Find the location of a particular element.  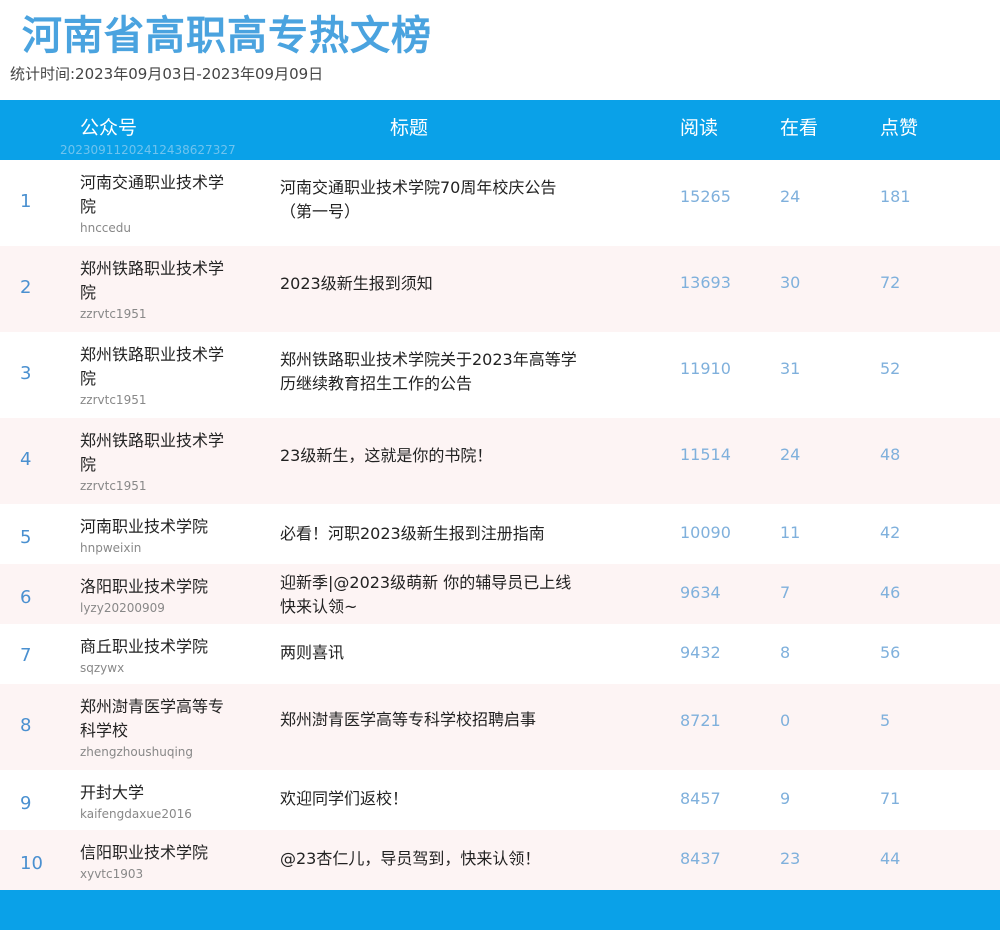

account-id: zhengzhoushuqing is located at coordinates (136, 752).